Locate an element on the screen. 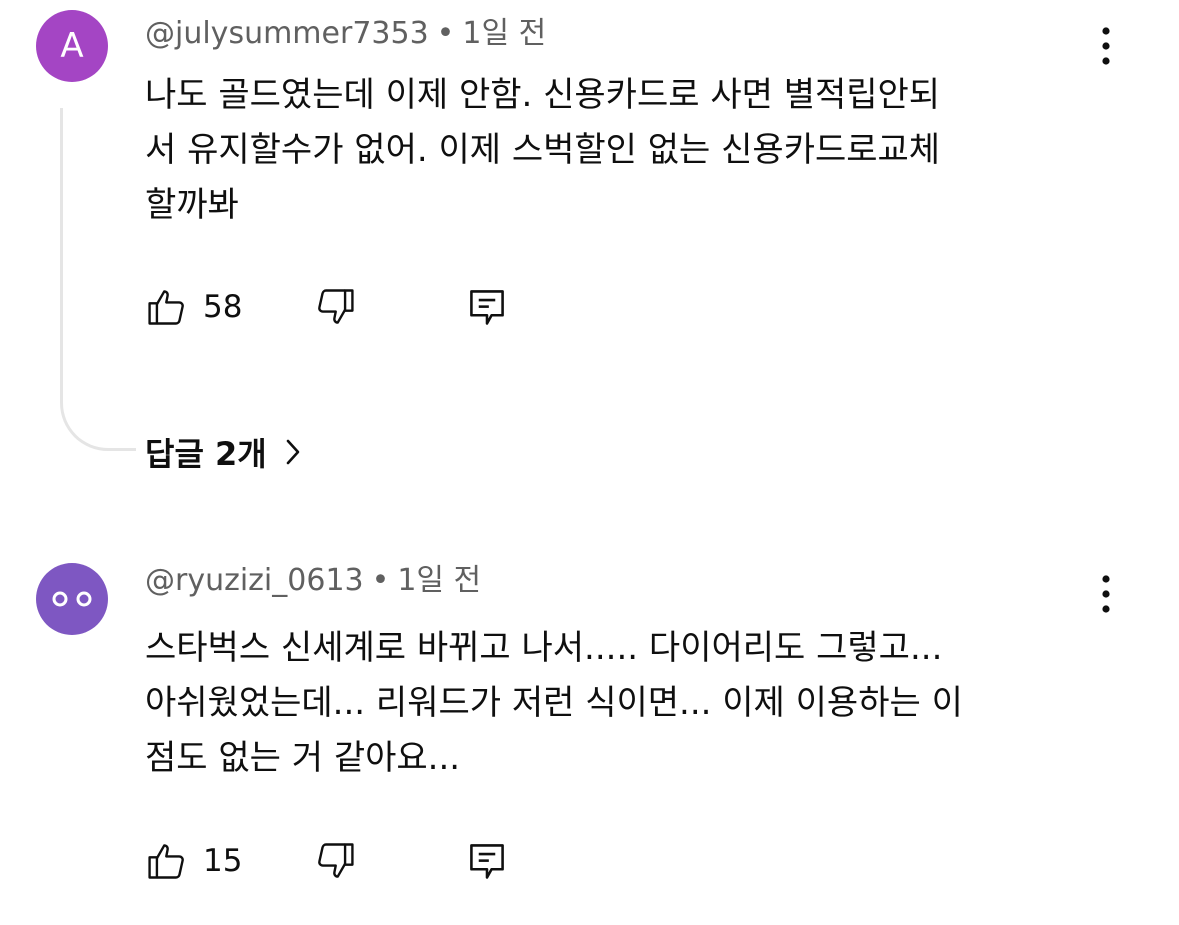 This screenshot has width=1179, height=925. comment-text-line: 할까봐 is located at coordinates (192, 205).